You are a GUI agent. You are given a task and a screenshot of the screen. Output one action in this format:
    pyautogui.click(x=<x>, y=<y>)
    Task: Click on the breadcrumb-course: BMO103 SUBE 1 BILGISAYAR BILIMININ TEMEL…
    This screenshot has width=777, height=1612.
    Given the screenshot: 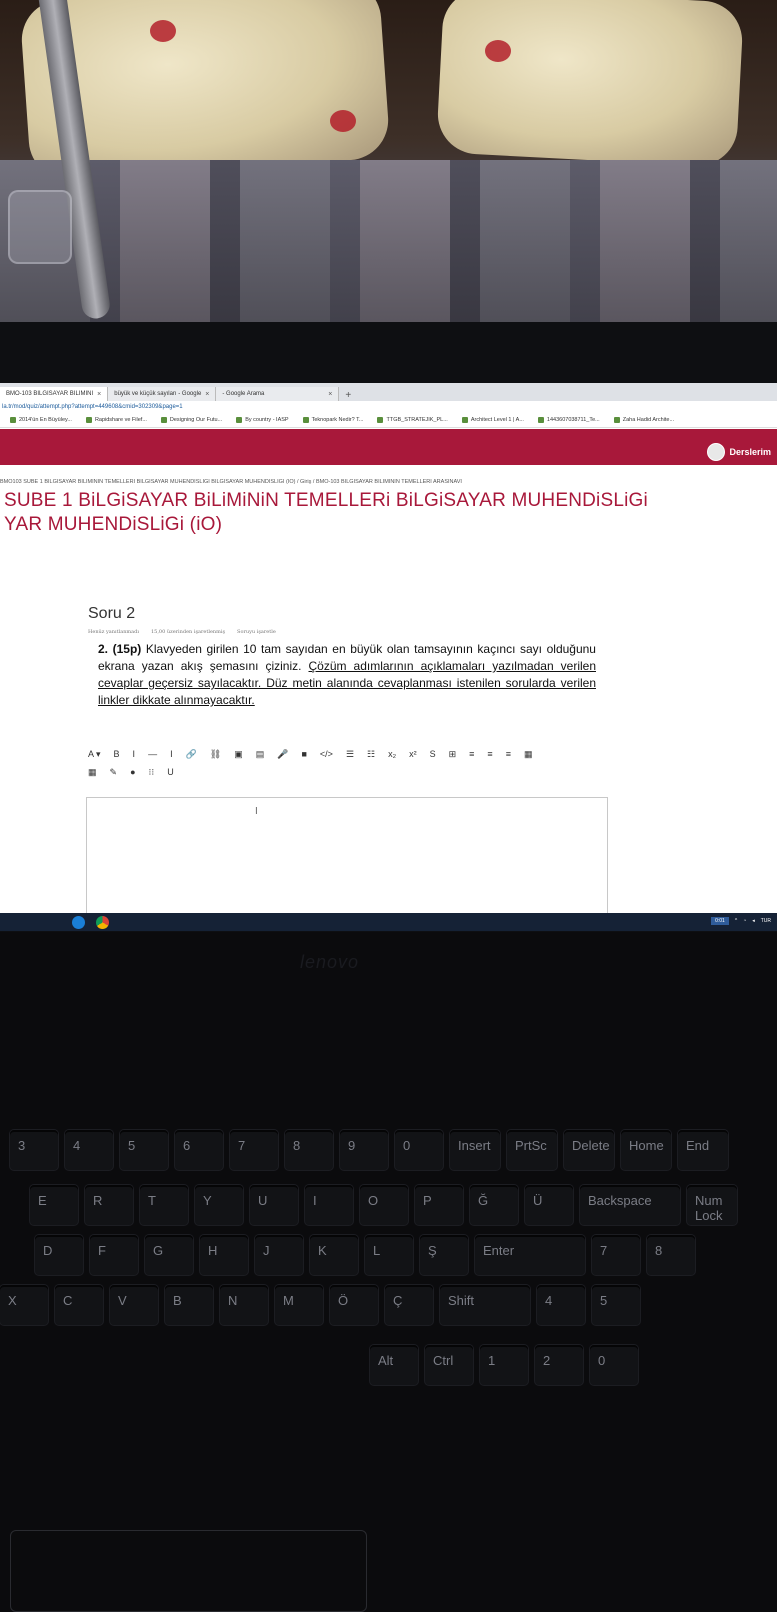 What is the action you would take?
    pyautogui.click(x=147, y=482)
    